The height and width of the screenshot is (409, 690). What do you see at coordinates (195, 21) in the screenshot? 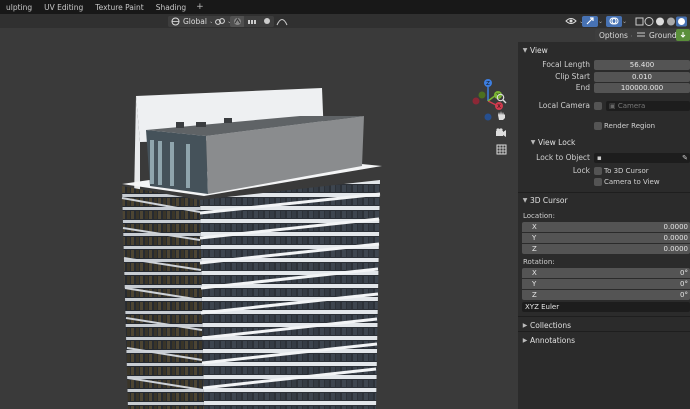
I see `orientation-label: Global` at bounding box center [195, 21].